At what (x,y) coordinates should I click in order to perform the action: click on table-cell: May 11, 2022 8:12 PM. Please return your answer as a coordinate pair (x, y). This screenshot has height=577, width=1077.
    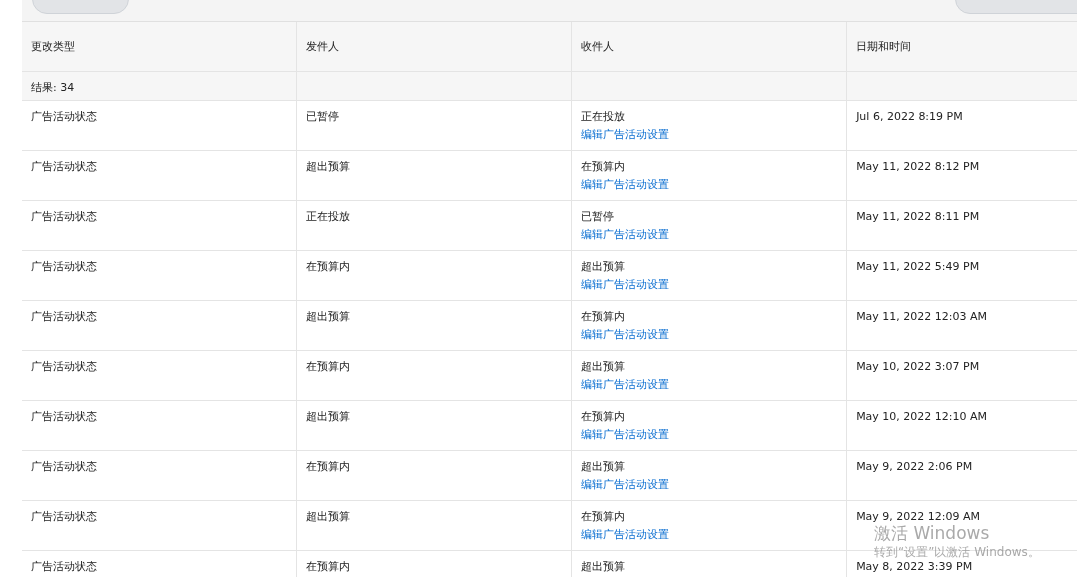
    Looking at the image, I should click on (918, 167).